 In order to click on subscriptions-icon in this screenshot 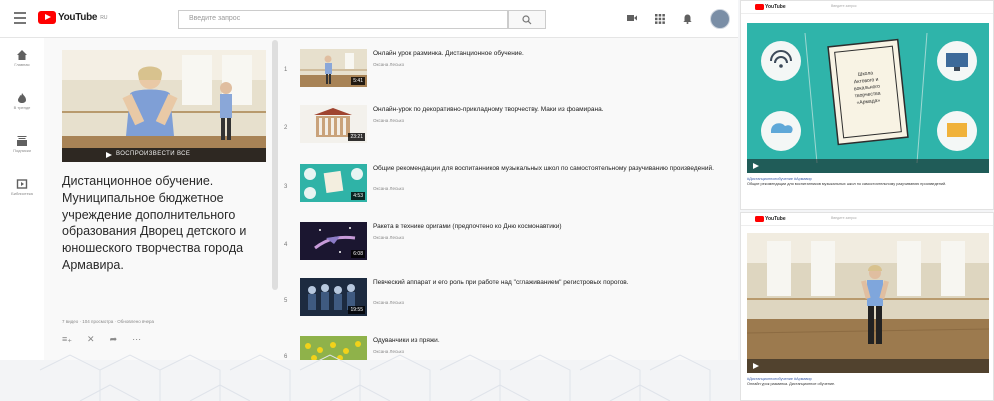, I will do `click(22, 141)`.